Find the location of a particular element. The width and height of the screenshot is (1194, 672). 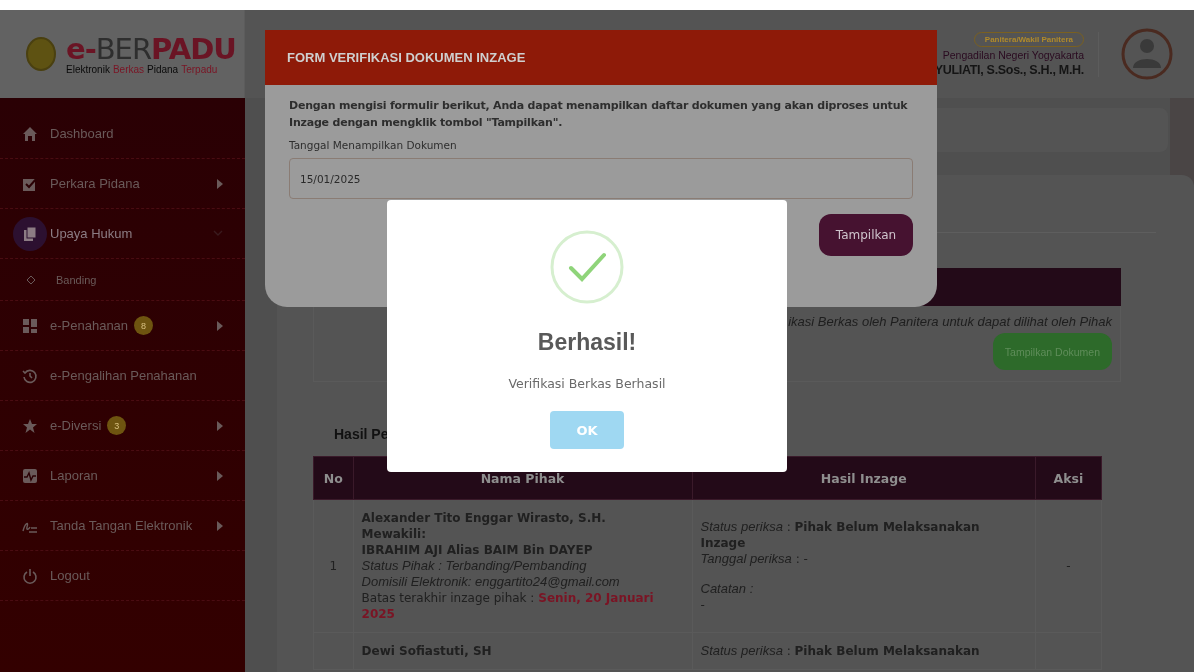

chevron-down-icon is located at coordinates (218, 233).